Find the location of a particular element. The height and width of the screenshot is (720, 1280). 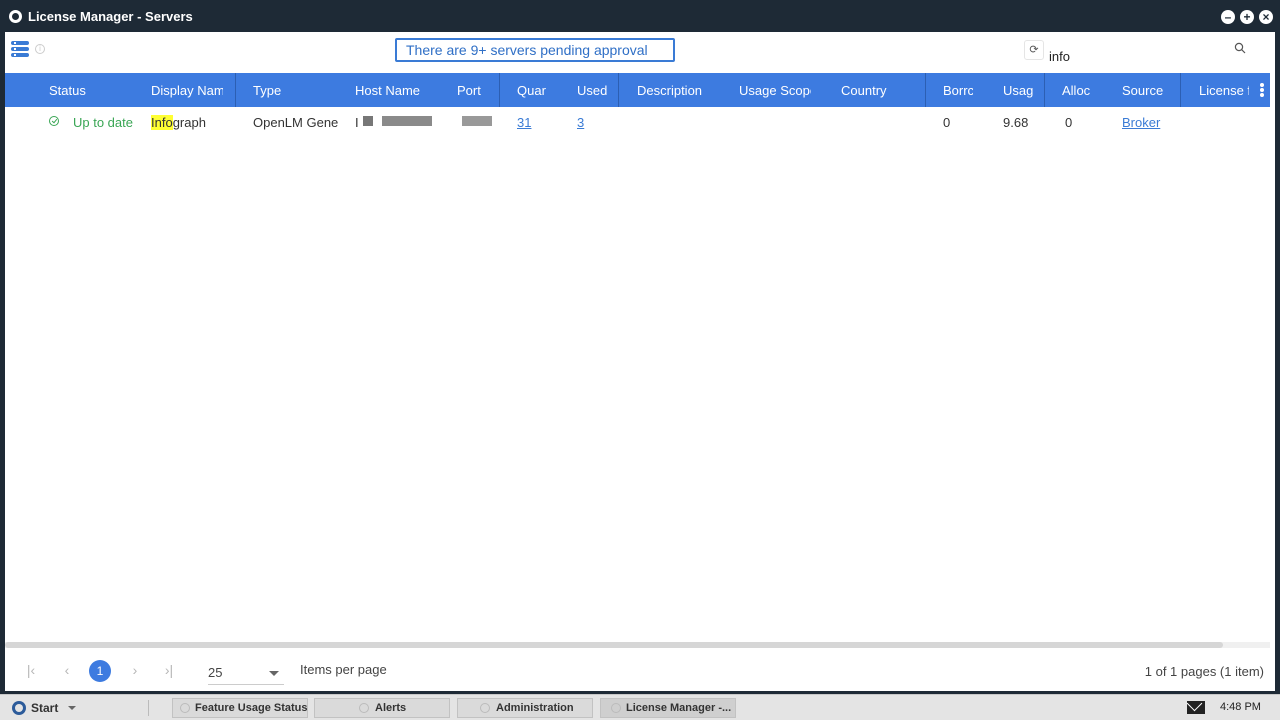

column-header-quarantine: Quar is located at coordinates (534, 90).